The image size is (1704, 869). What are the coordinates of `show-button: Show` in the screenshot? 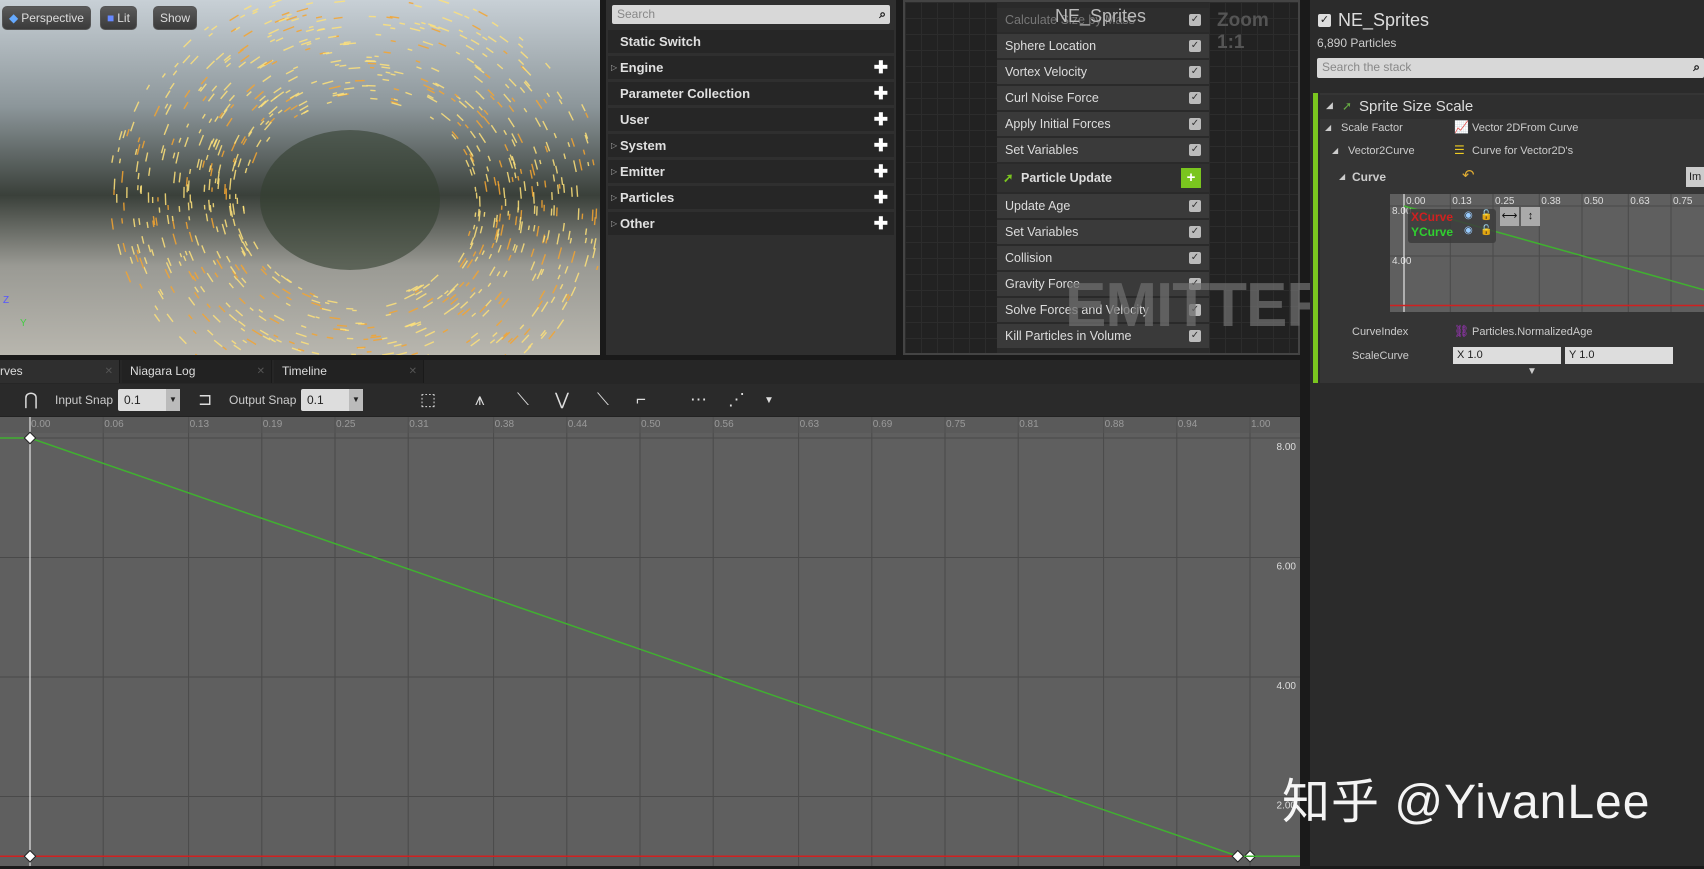 It's located at (175, 18).